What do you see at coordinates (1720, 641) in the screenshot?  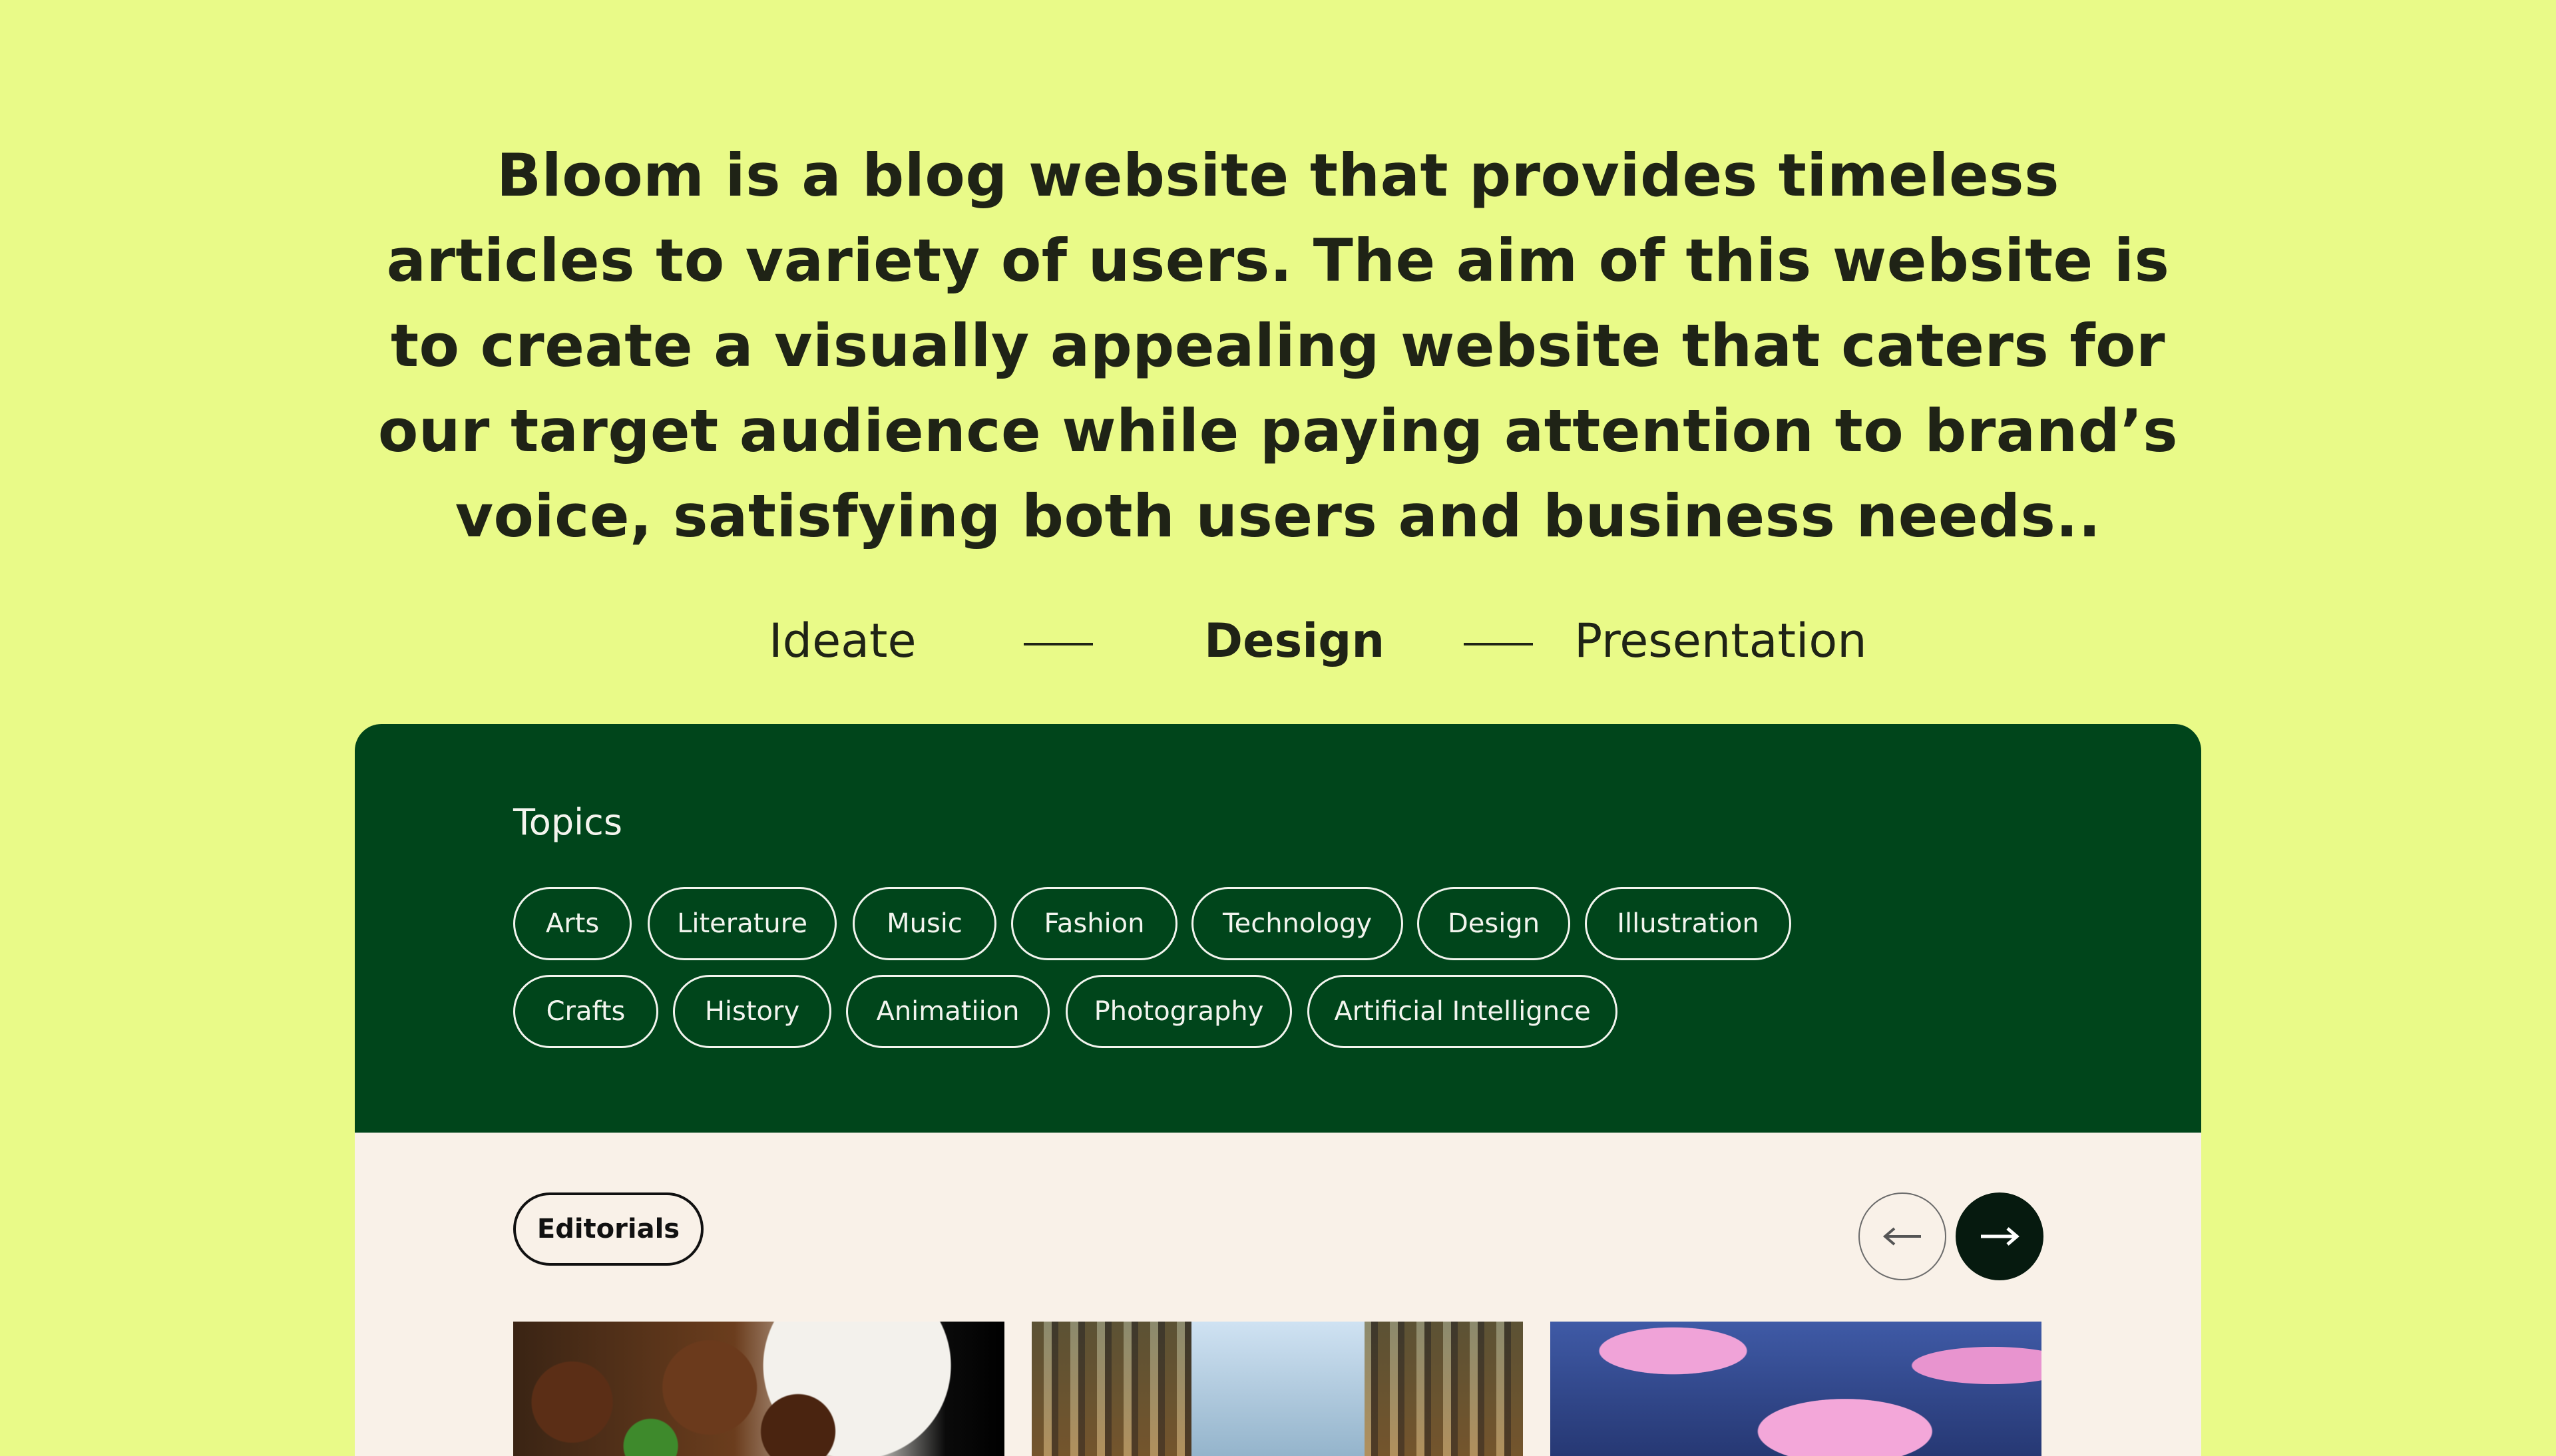 I see `step-presentation: Presentation` at bounding box center [1720, 641].